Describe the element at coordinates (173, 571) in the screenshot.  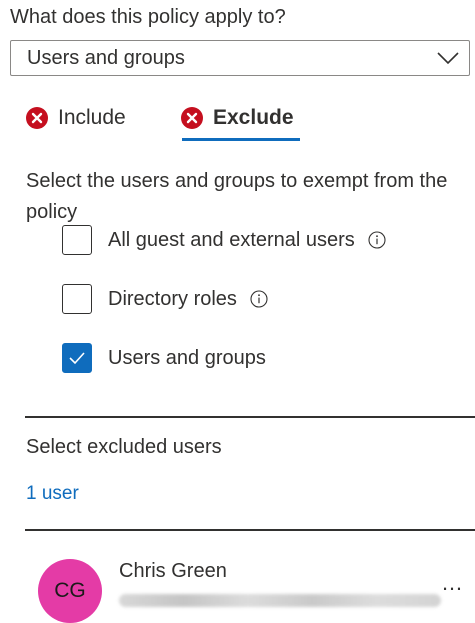
I see `user-name: Chris Green` at that location.